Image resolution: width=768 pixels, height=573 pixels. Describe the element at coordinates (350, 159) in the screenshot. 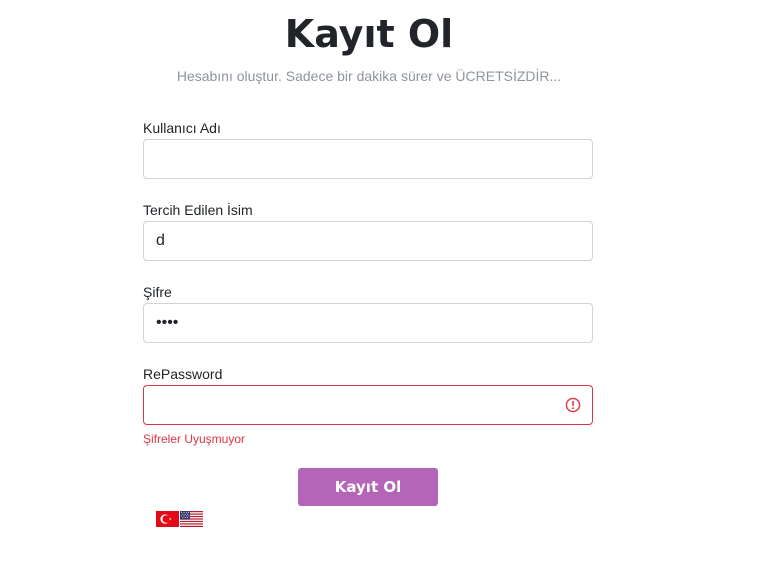

I see `username-input` at that location.